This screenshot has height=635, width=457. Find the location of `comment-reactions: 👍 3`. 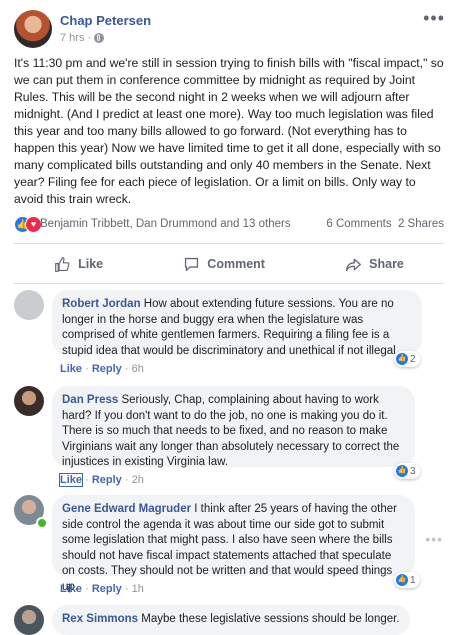

comment-reactions: 👍 3 is located at coordinates (407, 471).